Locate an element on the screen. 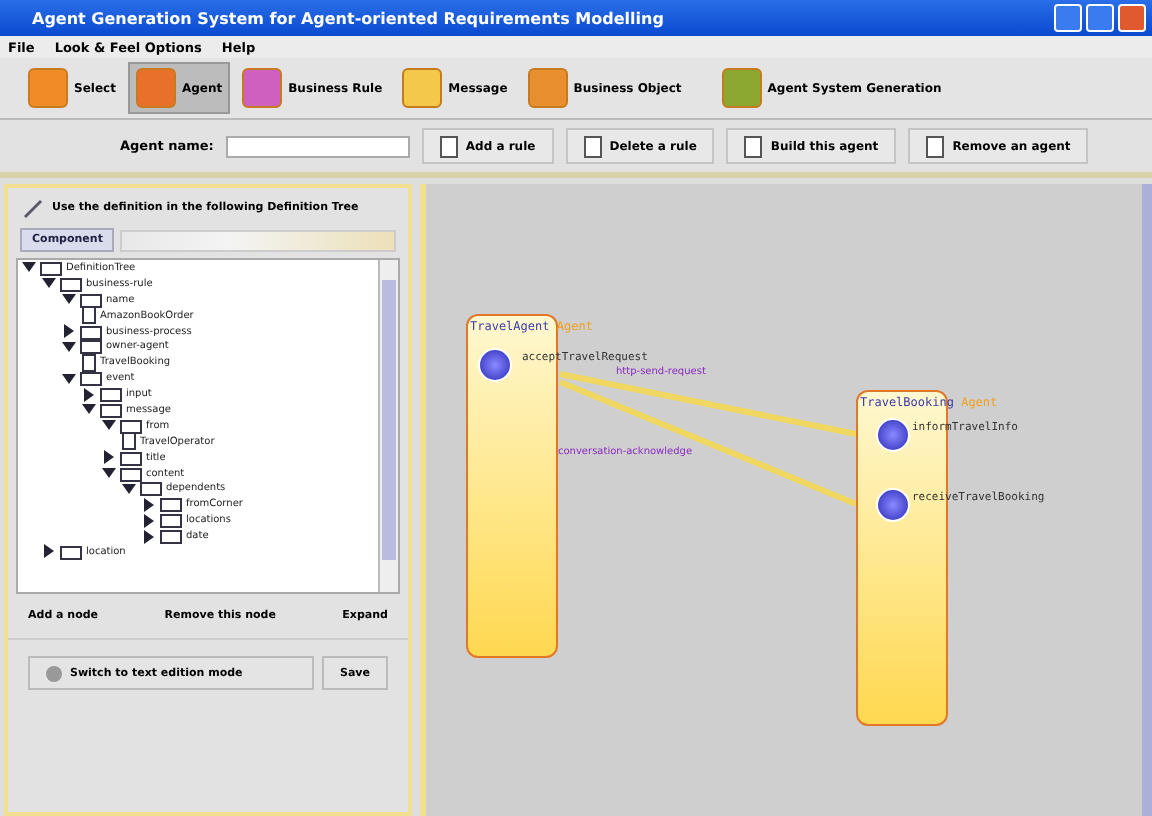 Image resolution: width=1152 pixels, height=816 pixels. close-icon is located at coordinates (1132, 18).